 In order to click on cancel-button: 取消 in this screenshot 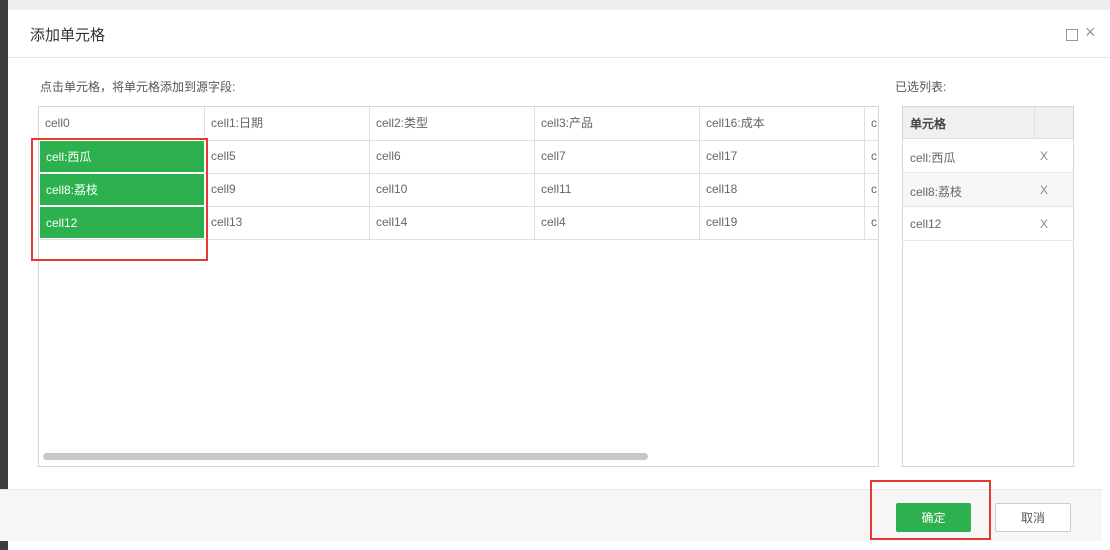, I will do `click(1033, 517)`.